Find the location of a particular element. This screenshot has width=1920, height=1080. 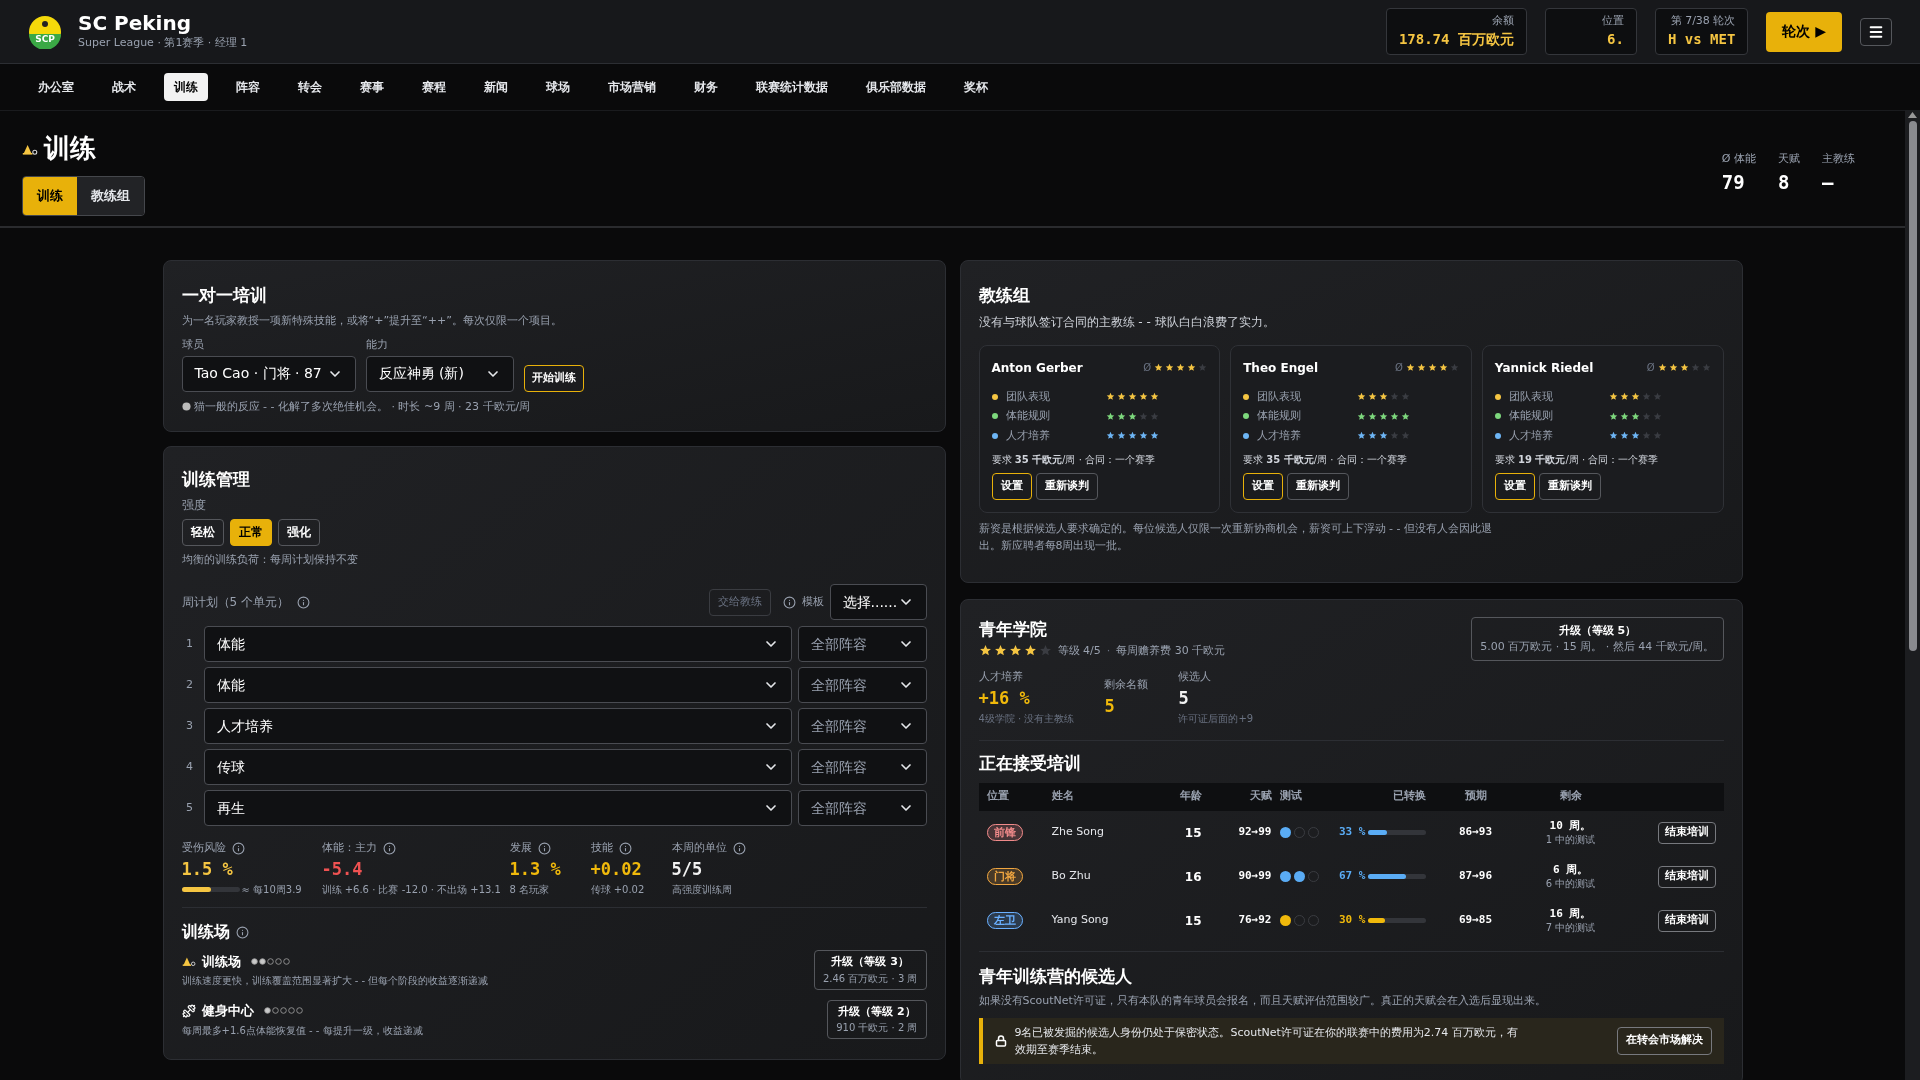

focus-select: 人才培养 is located at coordinates (497, 726).